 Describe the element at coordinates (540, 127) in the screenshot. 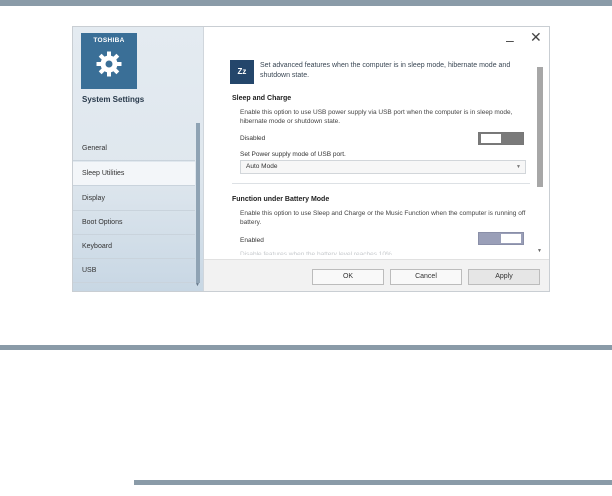

I see `main-scrollbar` at that location.